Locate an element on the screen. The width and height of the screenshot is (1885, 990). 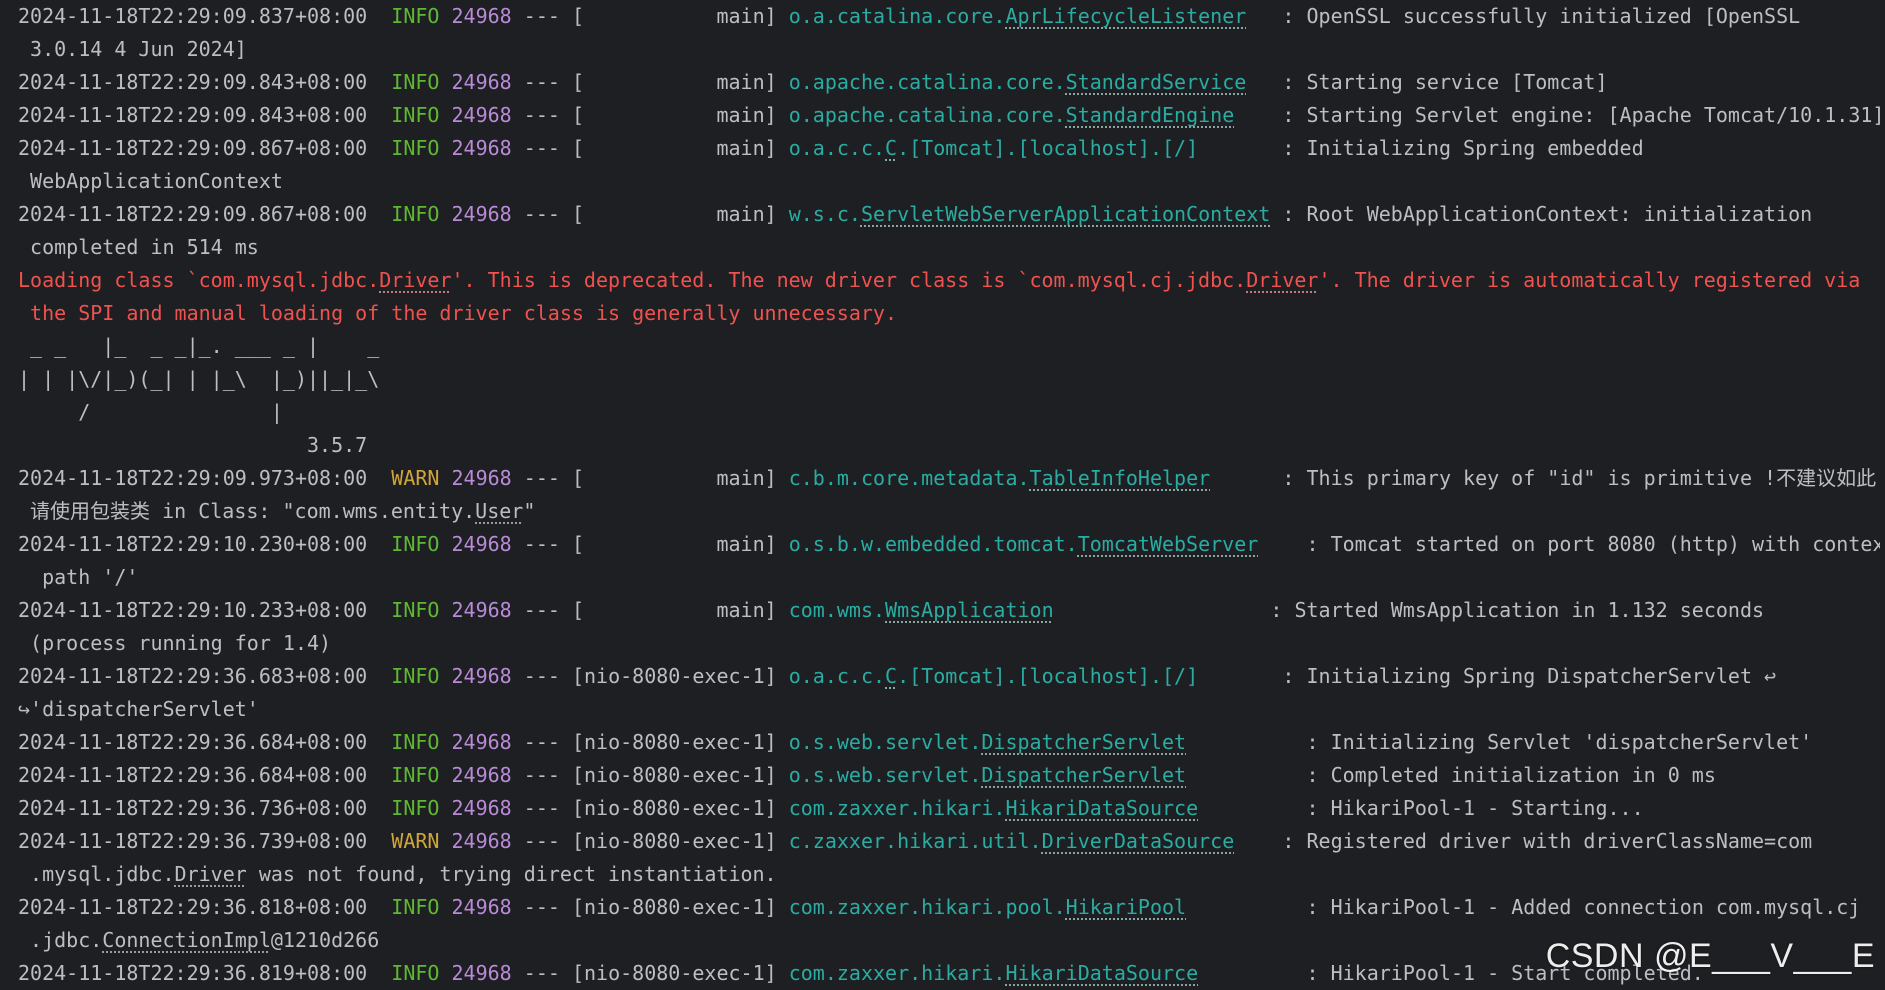
log-timestamp: 2024-11-18T22:29:09.973+08:00 is located at coordinates (193, 478).